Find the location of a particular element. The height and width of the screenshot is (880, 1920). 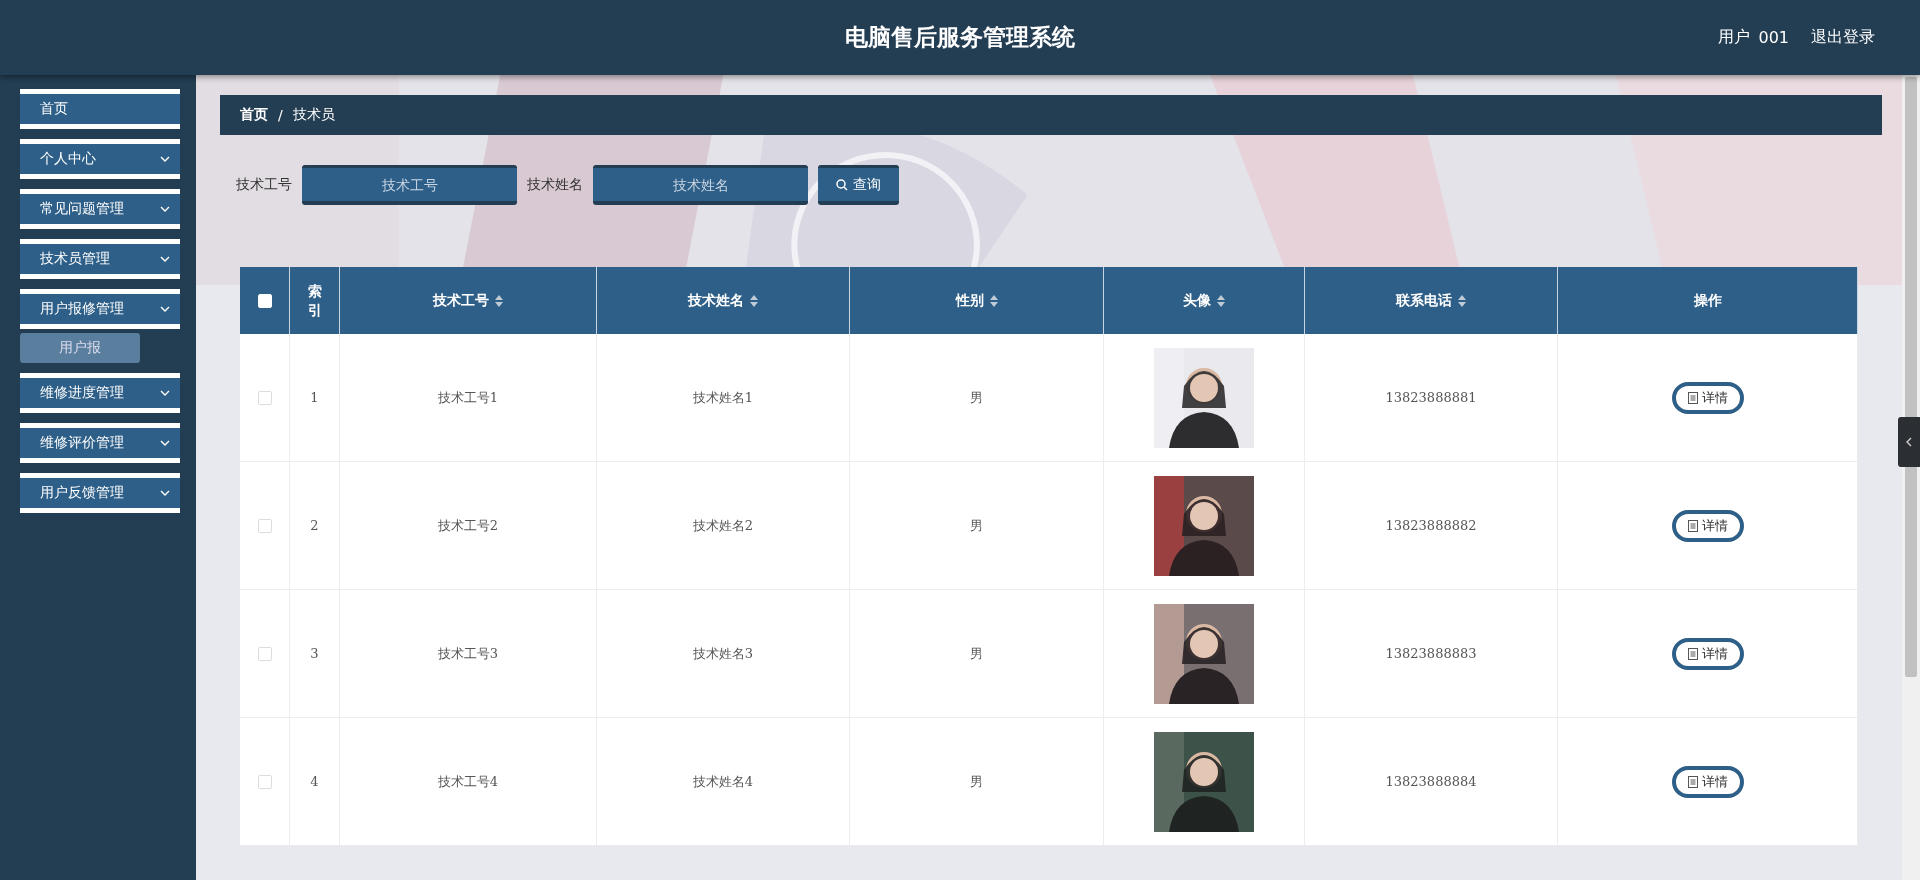

menu-item: 维修评价管理 is located at coordinates (100, 443).